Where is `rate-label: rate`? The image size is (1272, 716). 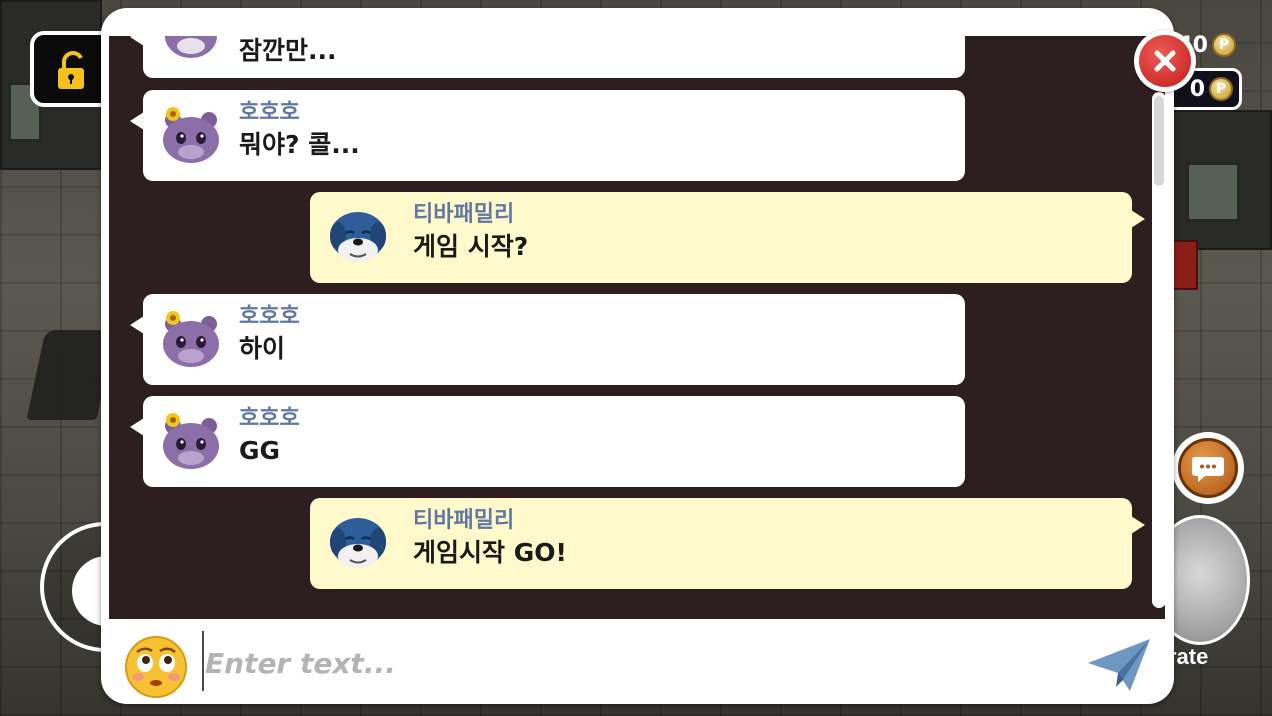
rate-label: rate is located at coordinates (1188, 656).